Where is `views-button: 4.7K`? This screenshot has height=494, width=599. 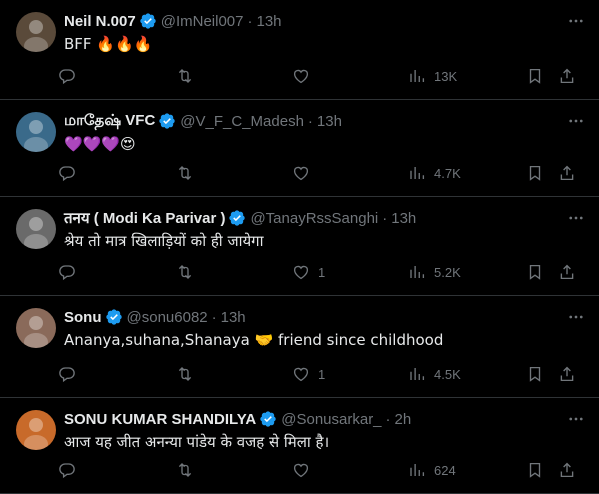
views-button: 4.7K is located at coordinates (434, 173).